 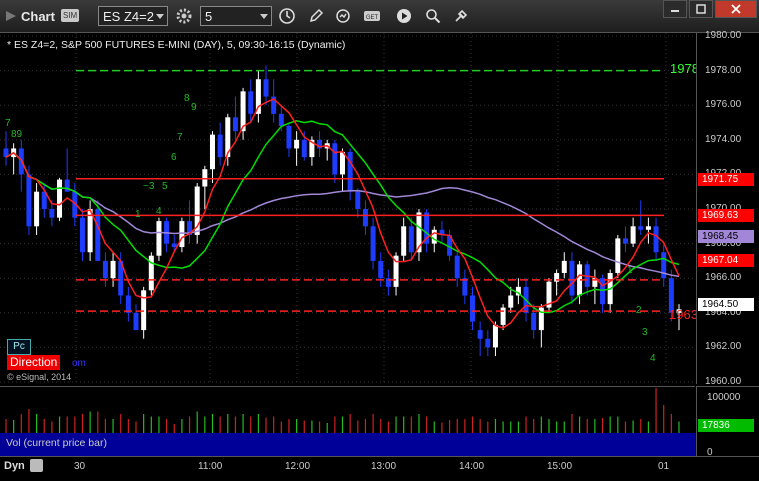 What do you see at coordinates (726, 179) in the screenshot?
I see `price-flag: 1971.75` at bounding box center [726, 179].